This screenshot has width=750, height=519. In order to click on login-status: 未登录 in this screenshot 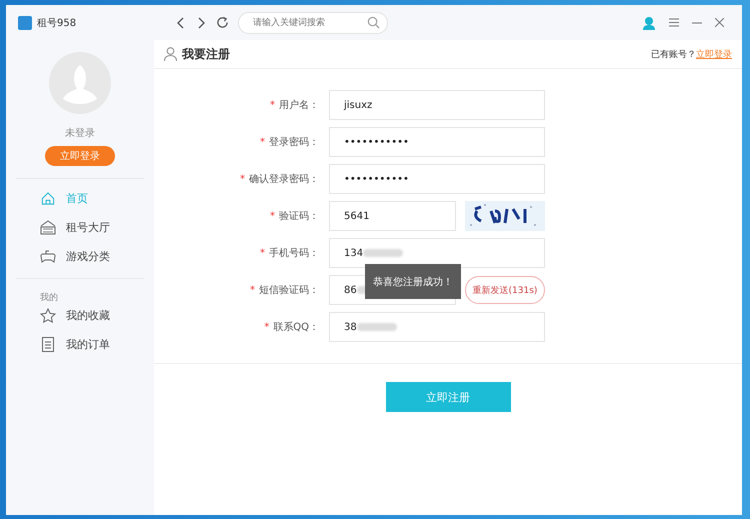, I will do `click(80, 133)`.